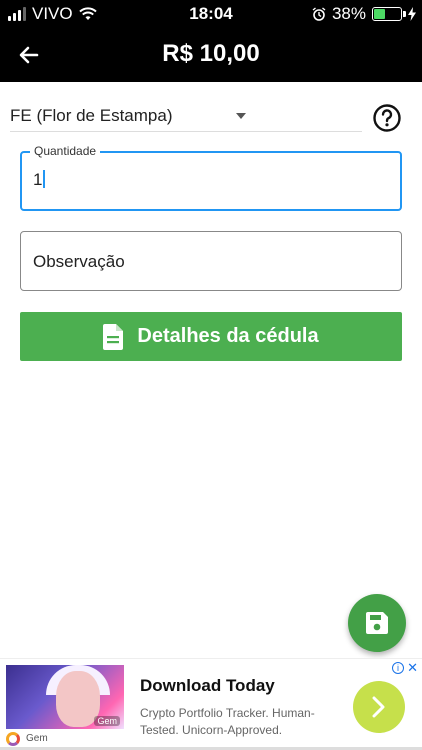 This screenshot has height=750, width=422. I want to click on chevron-down-icon, so click(241, 116).